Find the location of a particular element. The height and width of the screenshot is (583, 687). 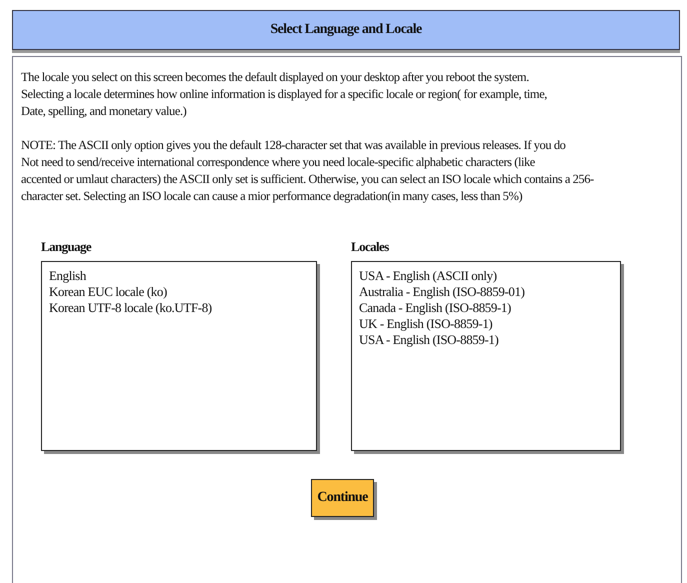

intro-paragraph: The locale you select on this screen becomes the default displayed on your desktop after you reboot the system. Selecting a locale determines how online information is displayed for a specific locale or region( for example, time, Date, spelling, and monetary value.) is located at coordinates (284, 94).